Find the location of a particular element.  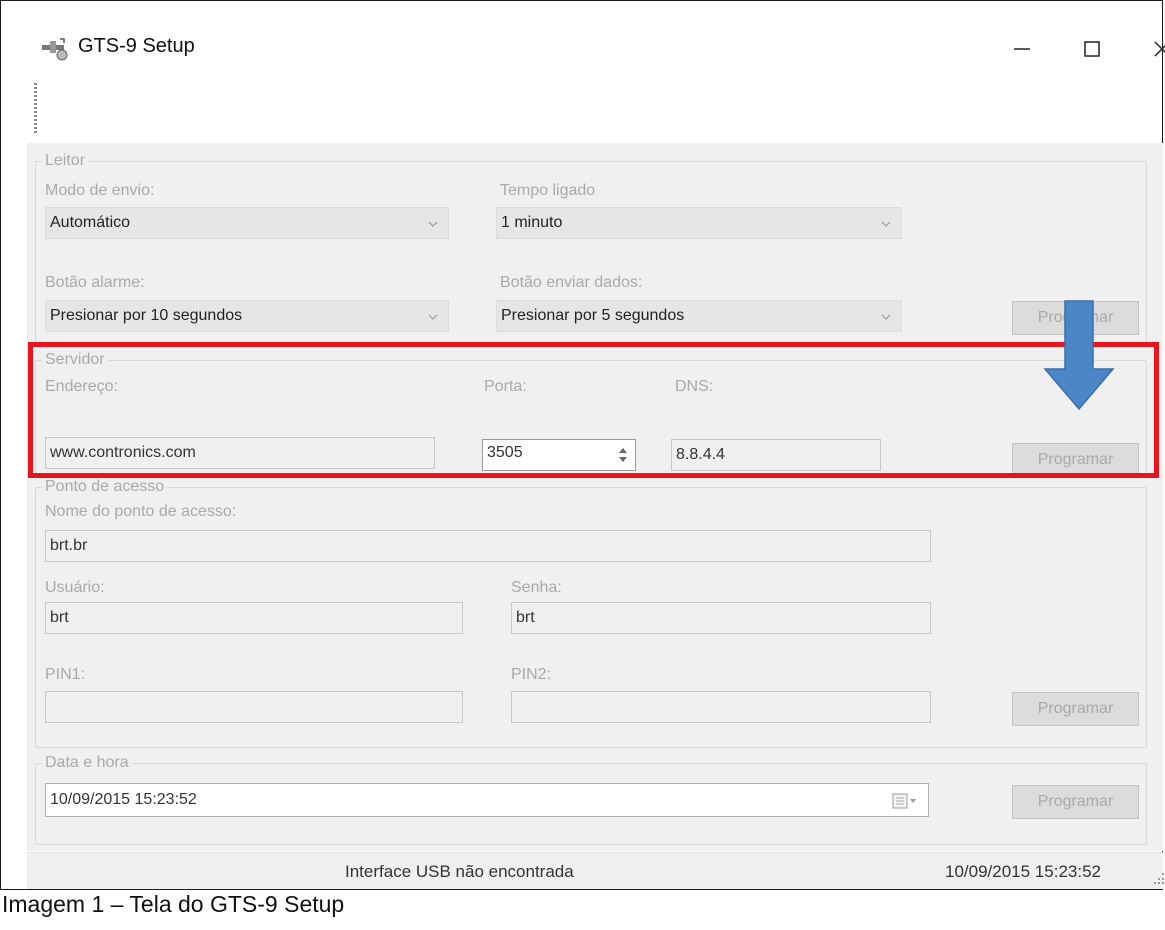

botao-alarme-value: Presionar por 10 segundos is located at coordinates (146, 315).